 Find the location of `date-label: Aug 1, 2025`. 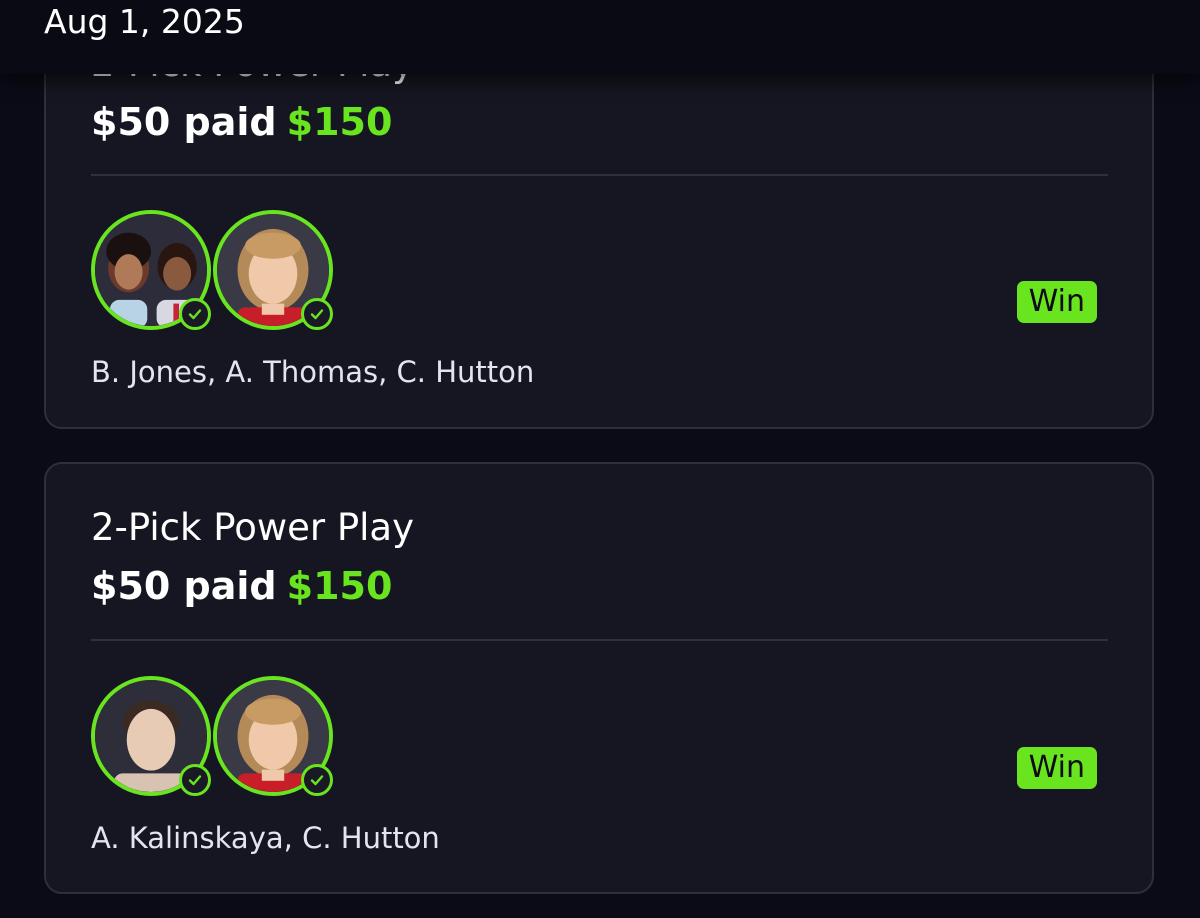

date-label: Aug 1, 2025 is located at coordinates (144, 21).